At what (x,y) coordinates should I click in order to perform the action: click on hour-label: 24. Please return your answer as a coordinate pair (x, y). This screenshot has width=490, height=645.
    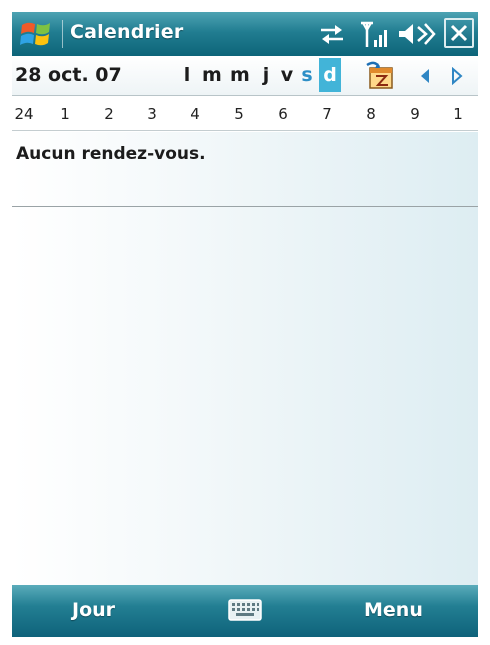
    Looking at the image, I should click on (24, 114).